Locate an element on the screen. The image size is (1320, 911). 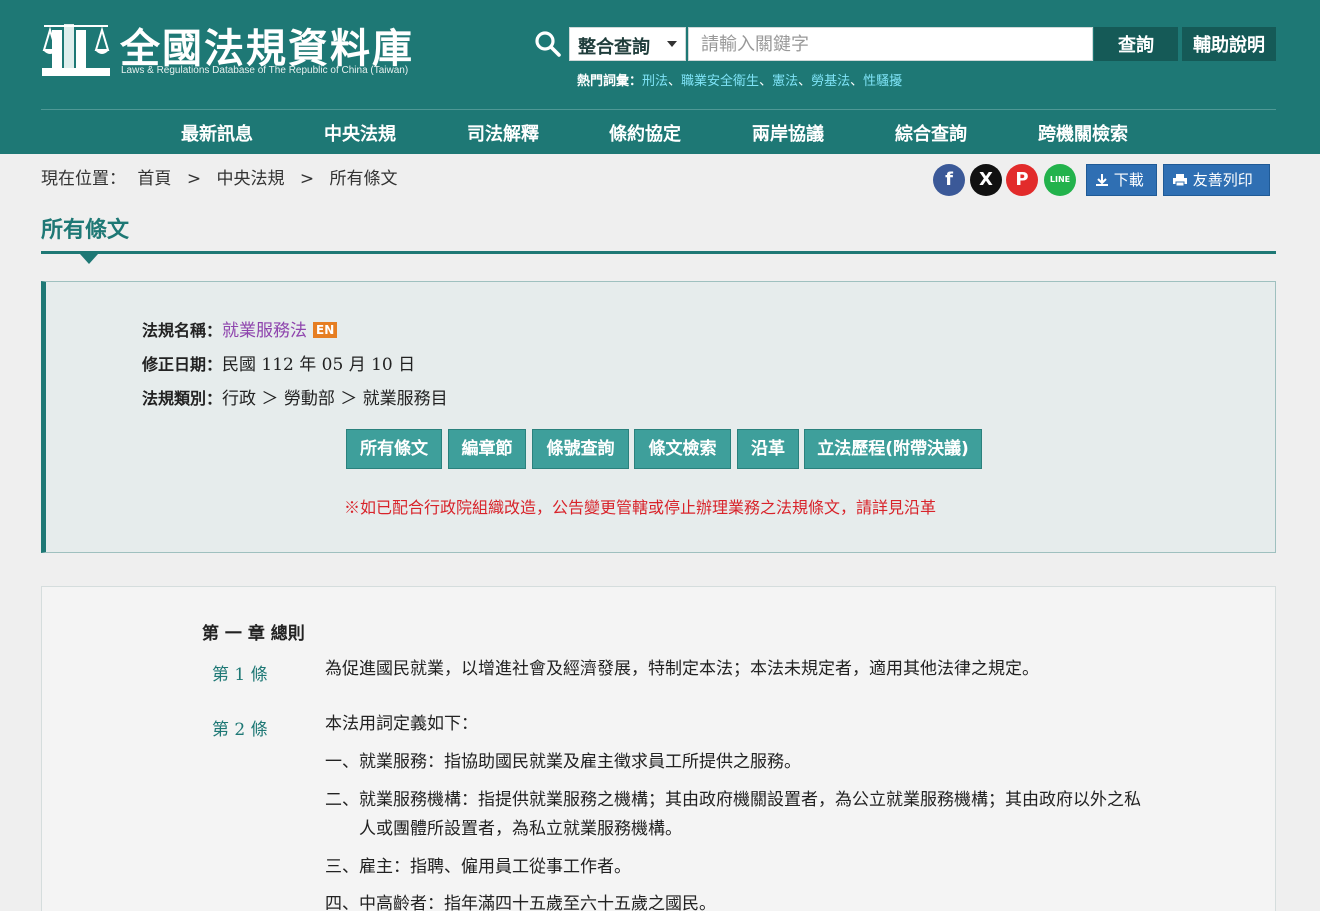
x-share-icon: X is located at coordinates (986, 180).